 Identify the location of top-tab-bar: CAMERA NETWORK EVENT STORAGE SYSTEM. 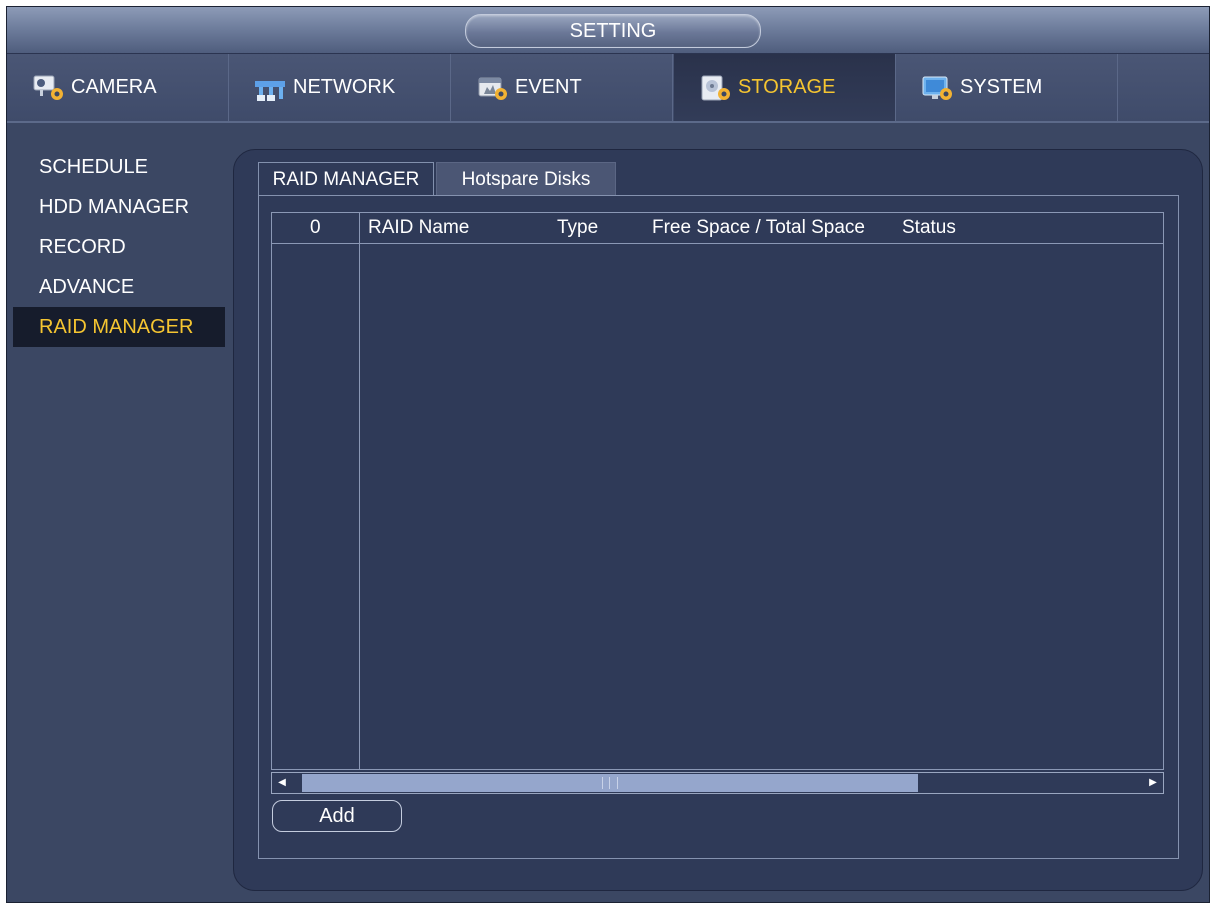
(608, 88).